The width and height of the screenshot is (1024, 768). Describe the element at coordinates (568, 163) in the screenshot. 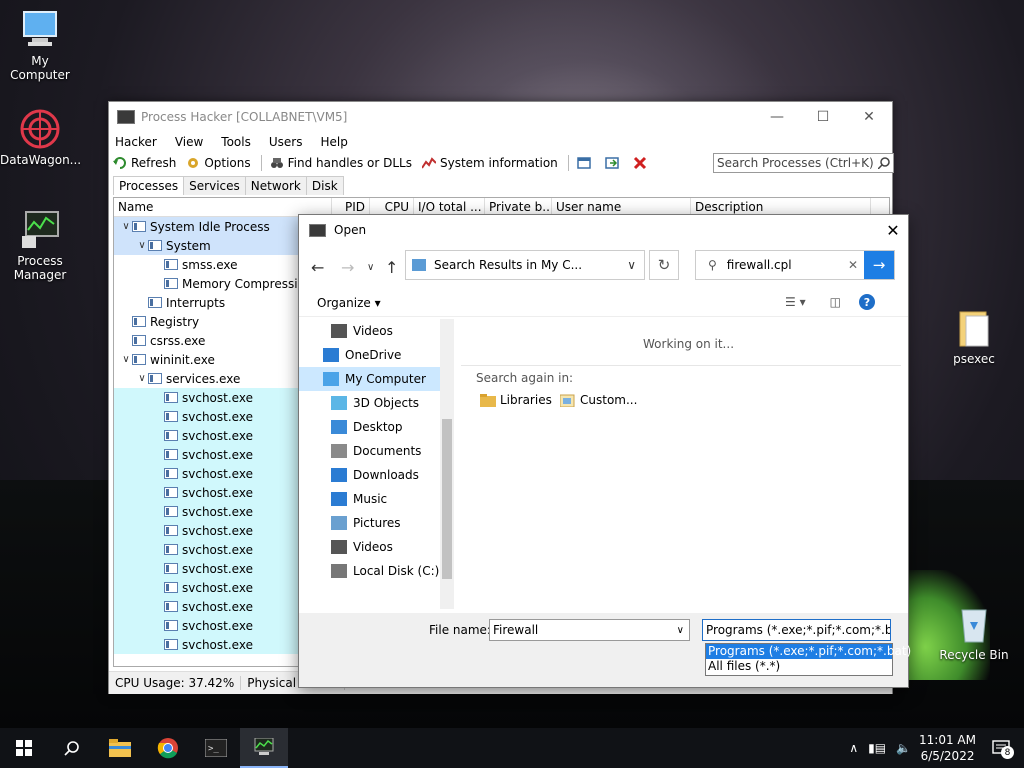

I see `toolbar-separator` at that location.